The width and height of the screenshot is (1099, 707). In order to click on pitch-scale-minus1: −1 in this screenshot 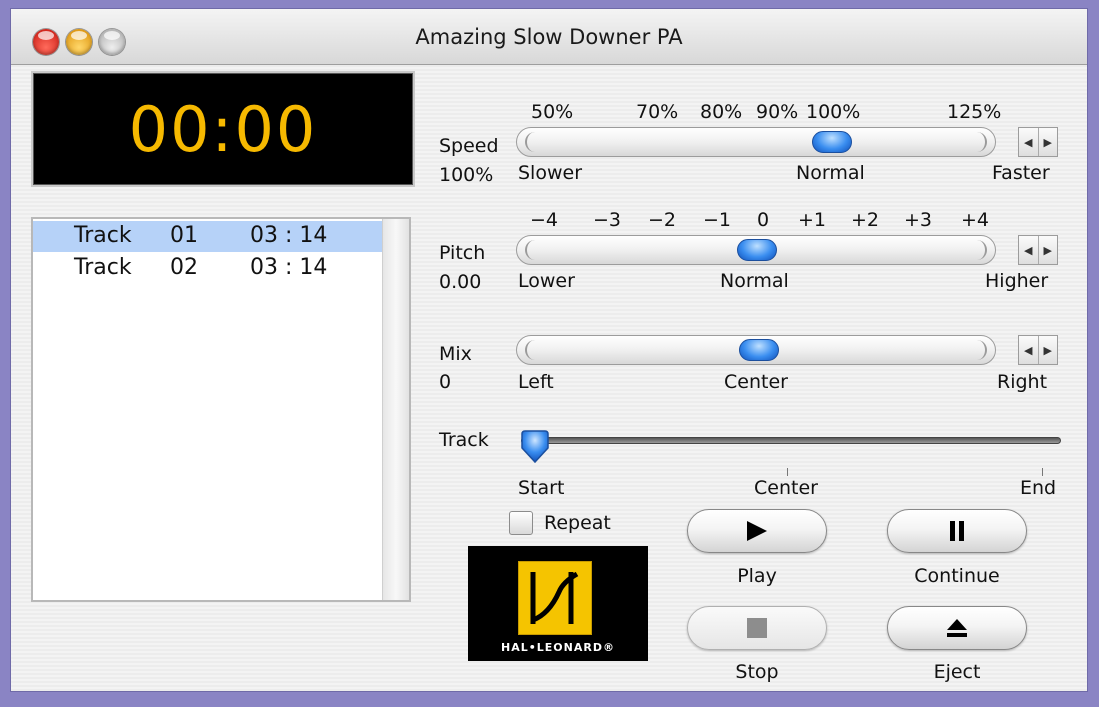, I will do `click(717, 220)`.